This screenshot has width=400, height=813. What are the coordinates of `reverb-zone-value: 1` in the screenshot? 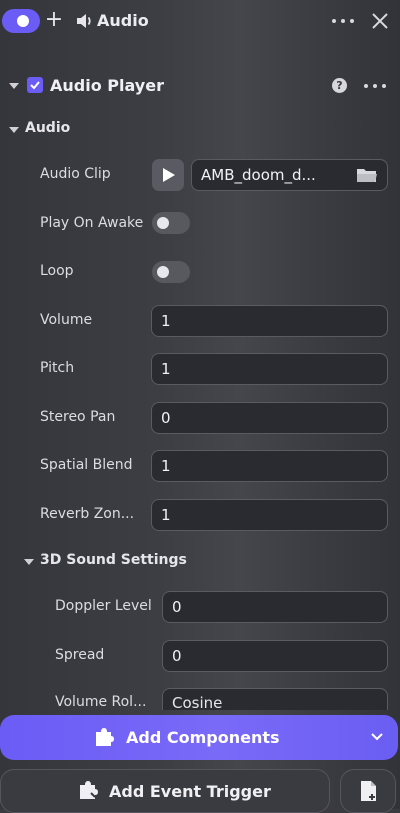 It's located at (166, 515).